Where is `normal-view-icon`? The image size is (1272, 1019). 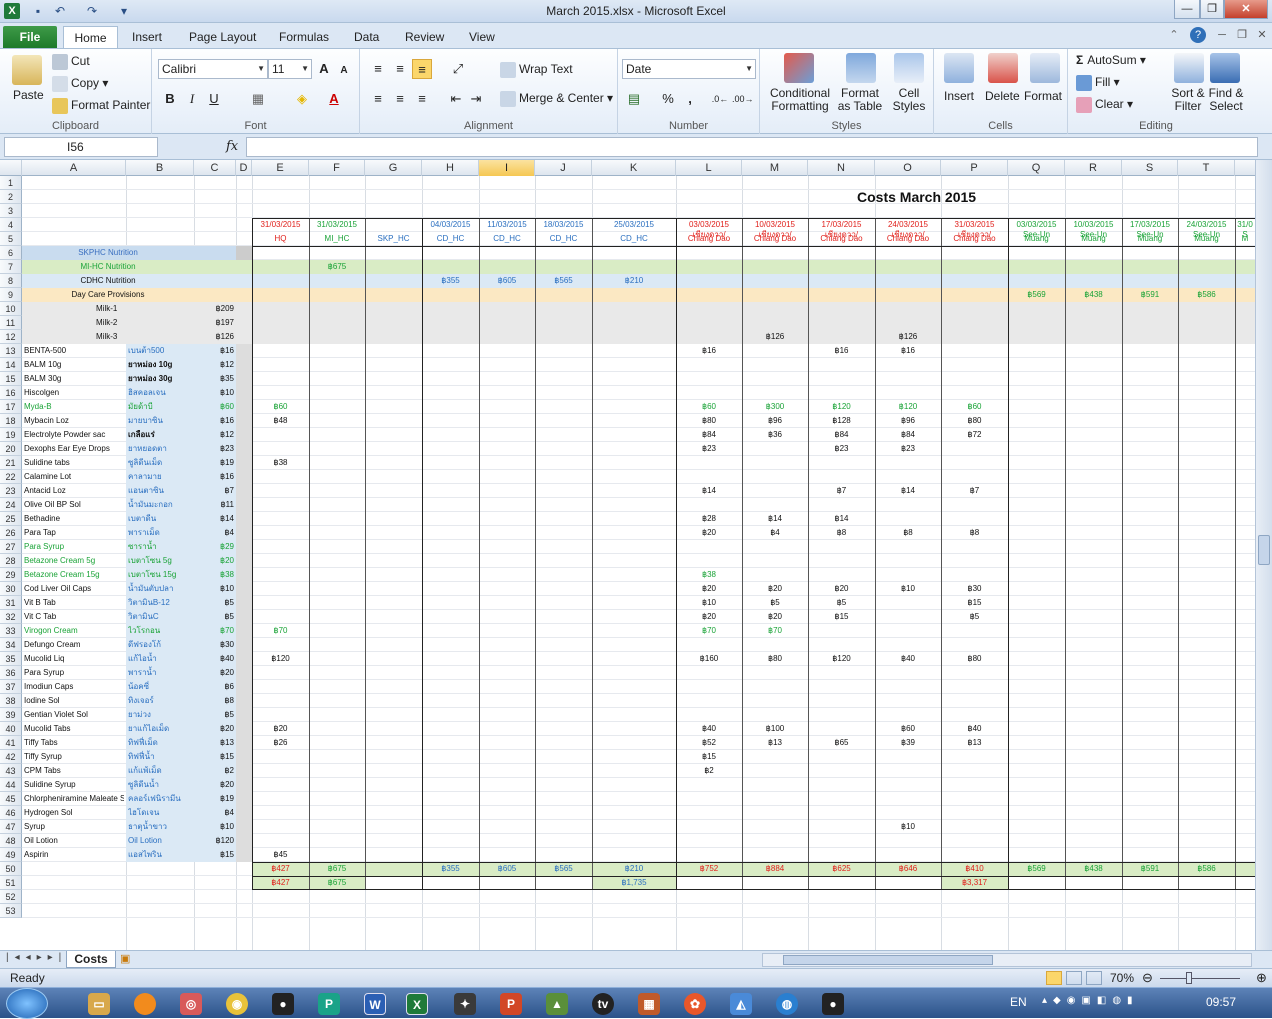 normal-view-icon is located at coordinates (1054, 978).